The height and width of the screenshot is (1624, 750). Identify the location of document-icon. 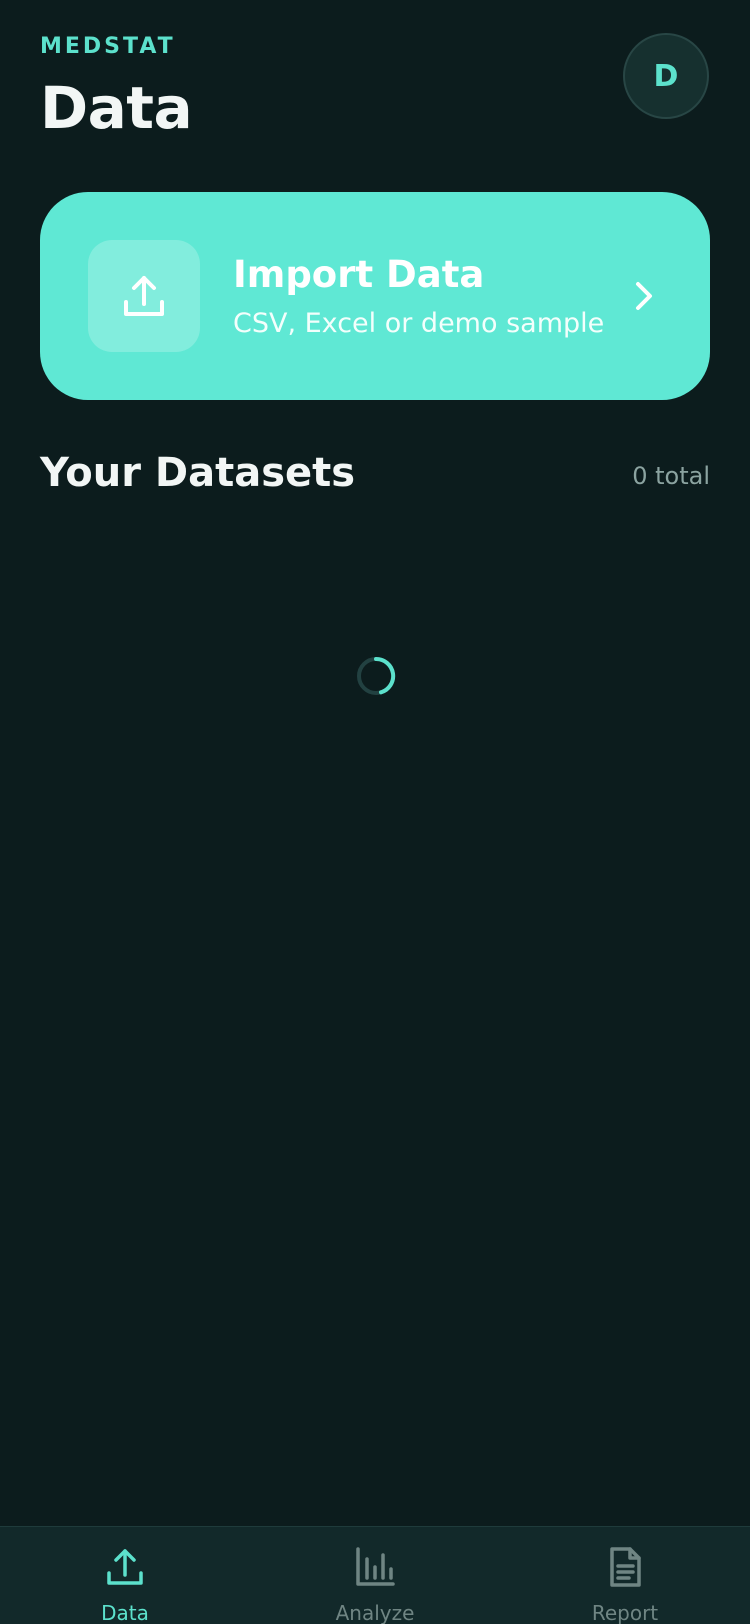
(625, 1567).